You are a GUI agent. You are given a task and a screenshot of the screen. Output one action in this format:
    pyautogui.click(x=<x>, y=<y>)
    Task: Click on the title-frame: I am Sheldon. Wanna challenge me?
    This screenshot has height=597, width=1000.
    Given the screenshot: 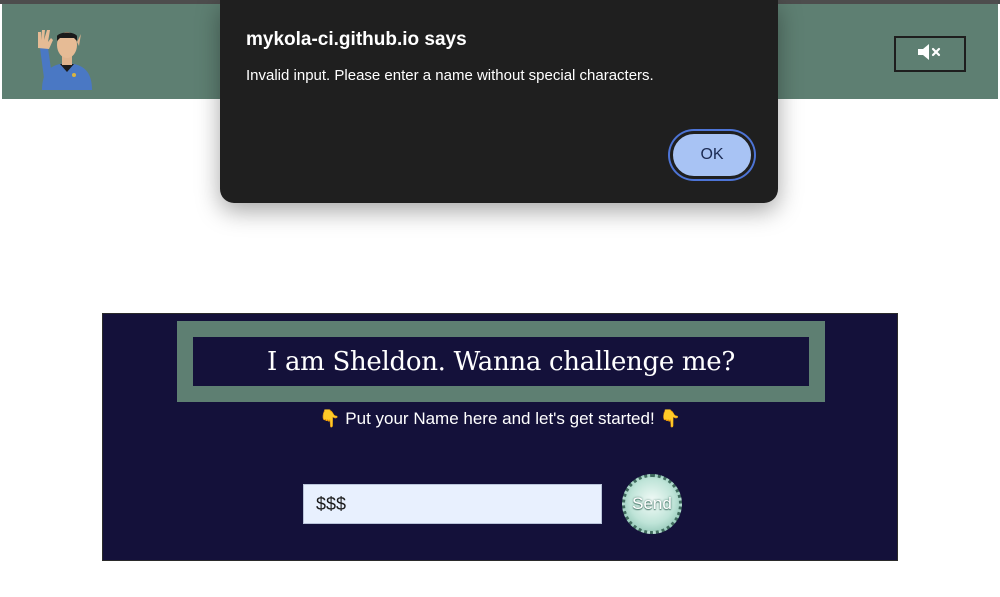 What is the action you would take?
    pyautogui.click(x=501, y=361)
    